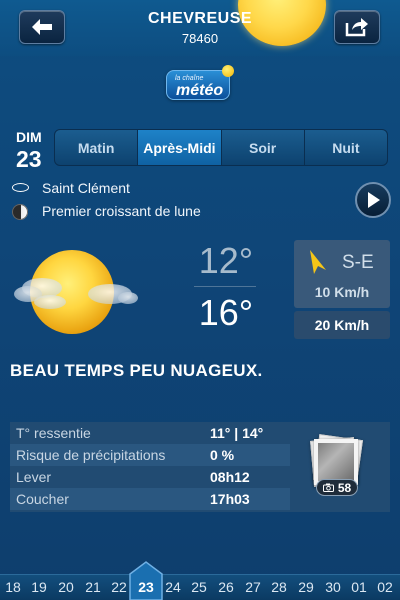  I want to click on detail-label: Lever, so click(34, 477).